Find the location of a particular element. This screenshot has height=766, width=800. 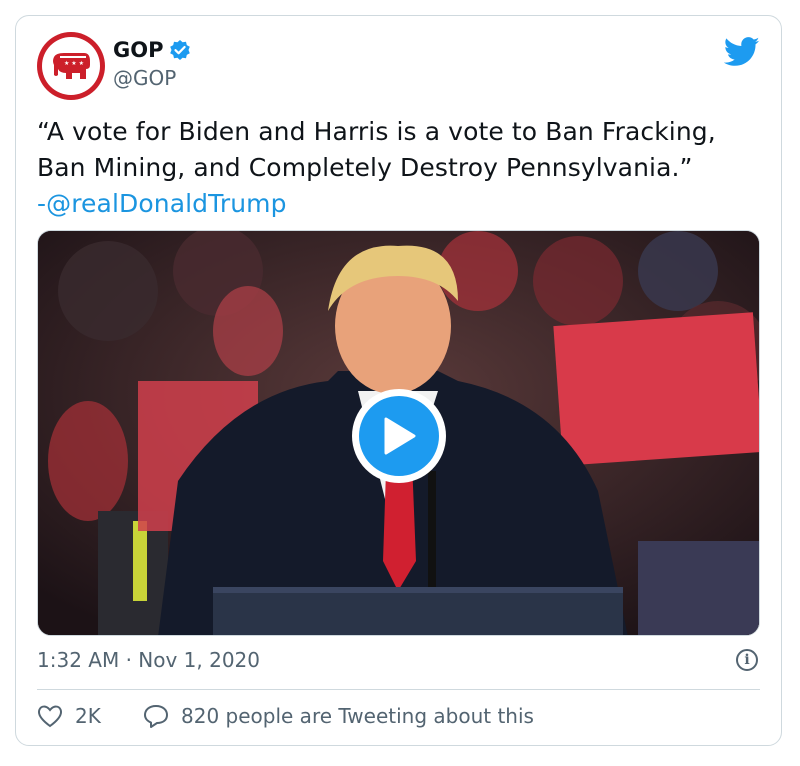

account-name: GOP is located at coordinates (152, 50).